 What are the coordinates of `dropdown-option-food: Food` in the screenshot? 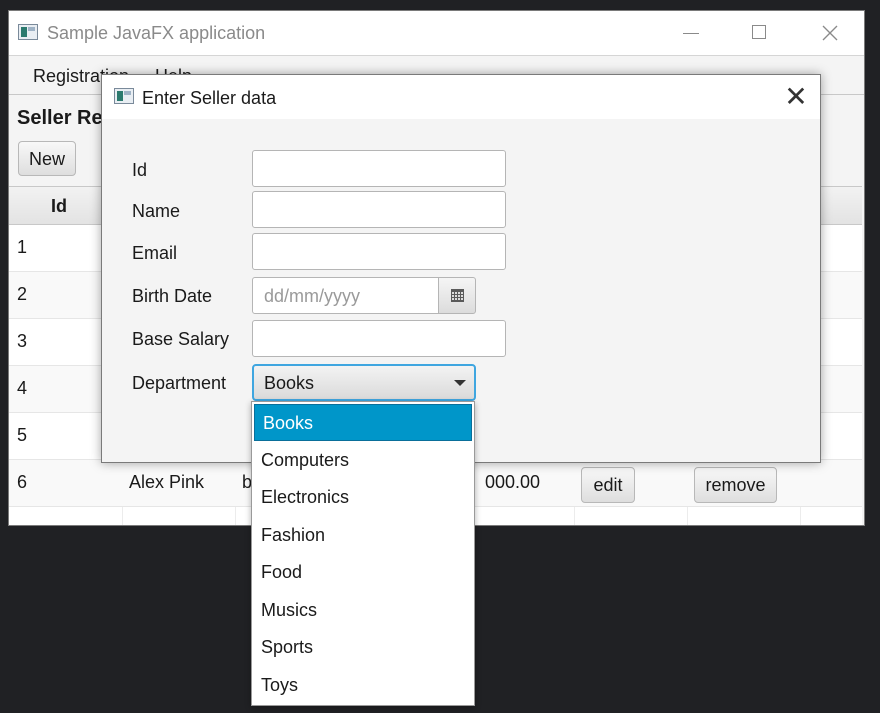 It's located at (363, 572).